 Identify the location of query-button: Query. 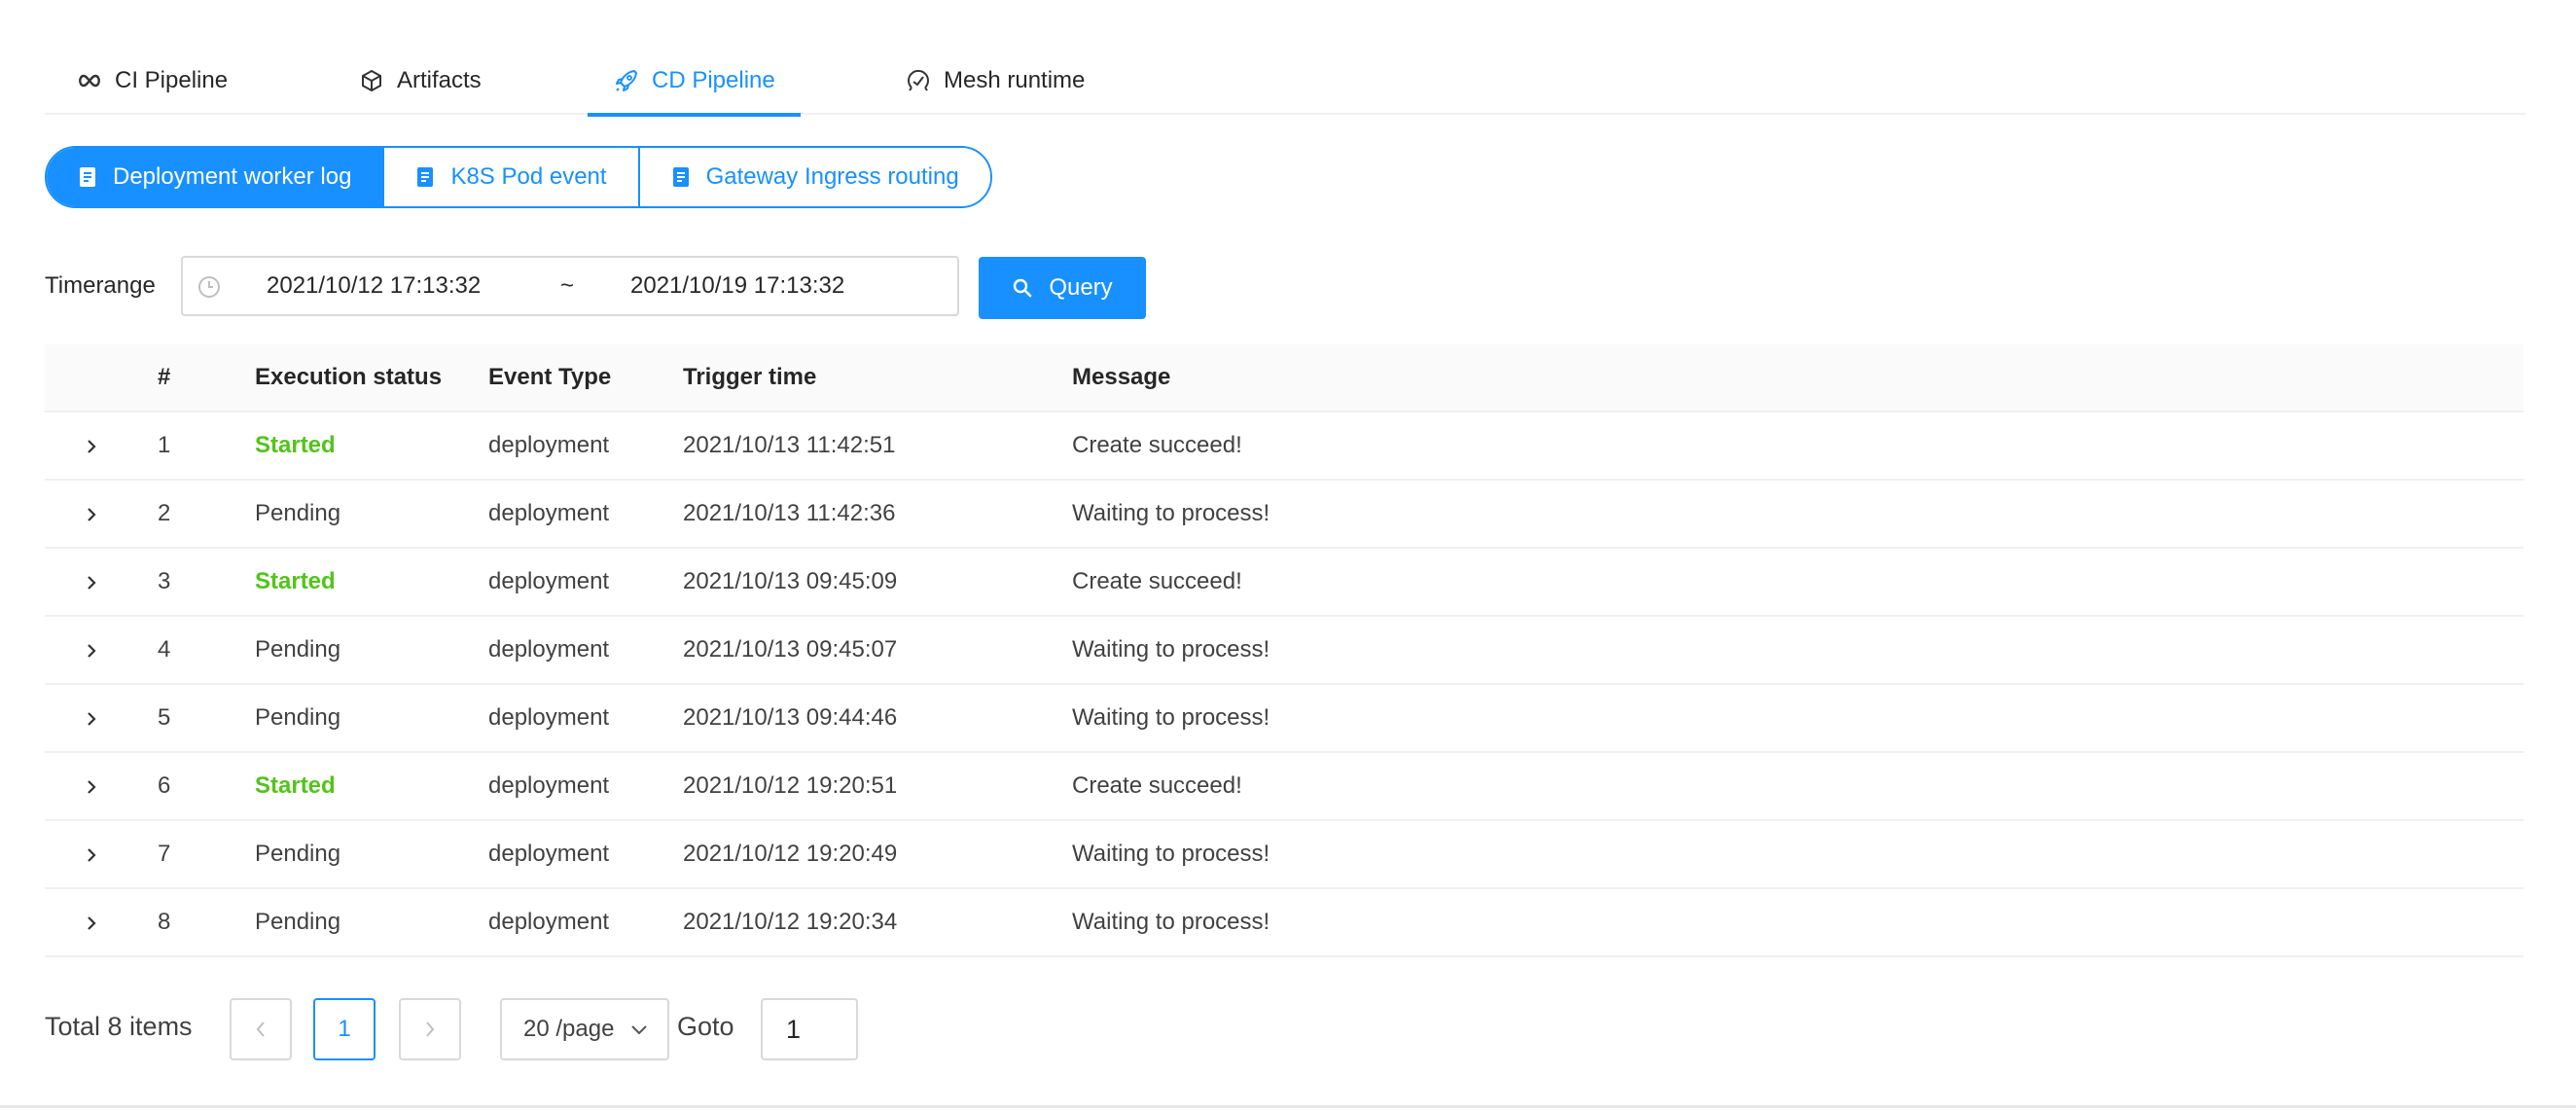
(1062, 288).